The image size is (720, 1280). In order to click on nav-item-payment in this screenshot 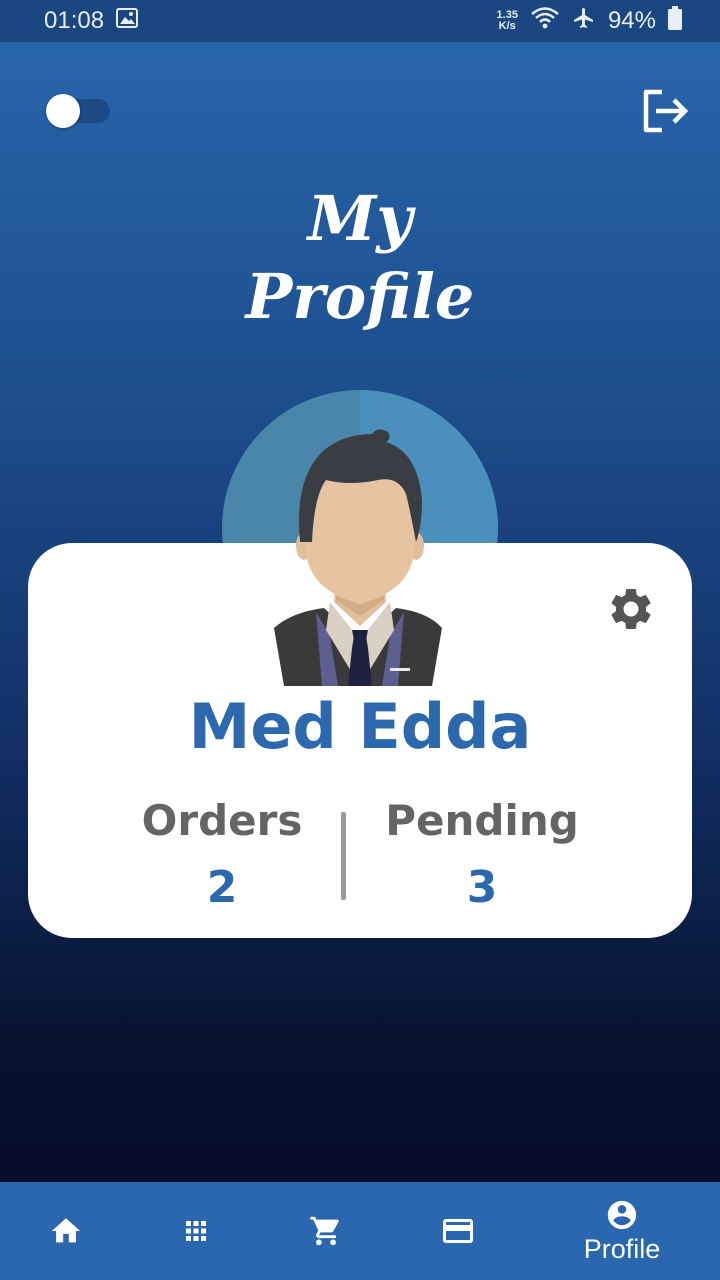, I will do `click(458, 1231)`.